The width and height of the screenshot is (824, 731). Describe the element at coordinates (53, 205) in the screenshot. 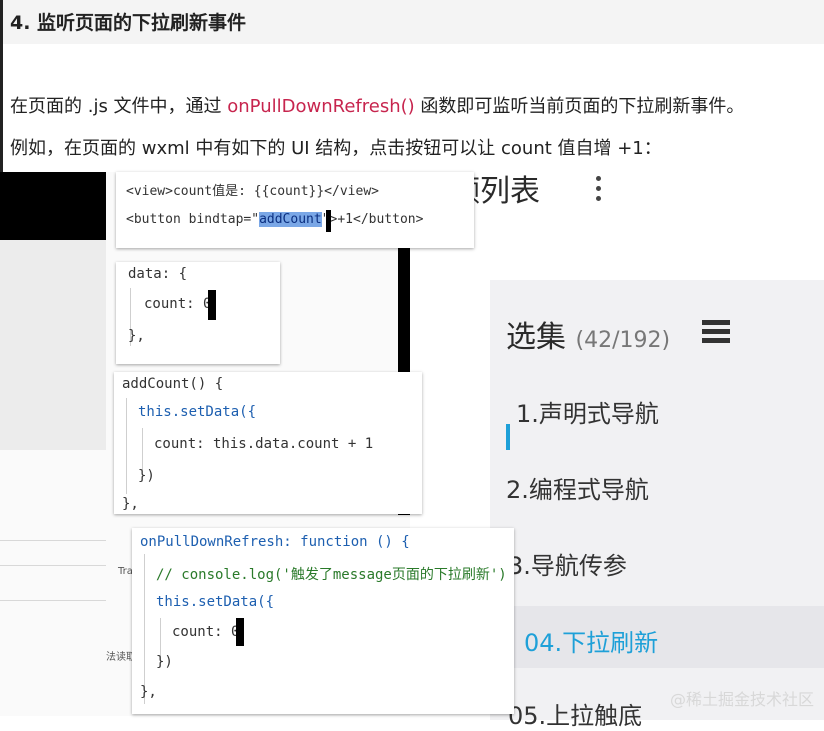

I see `black-region` at that location.